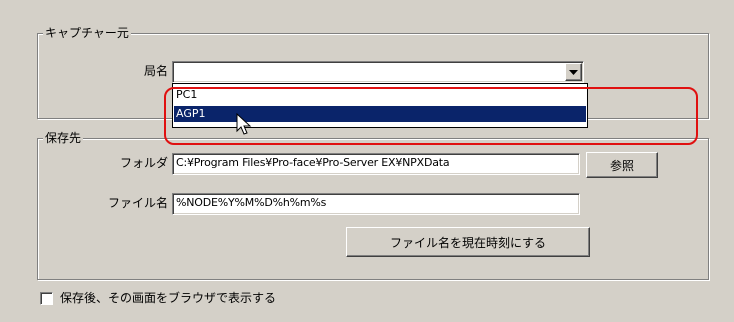 This screenshot has height=322, width=734. I want to click on chevron-down-icon, so click(573, 72).